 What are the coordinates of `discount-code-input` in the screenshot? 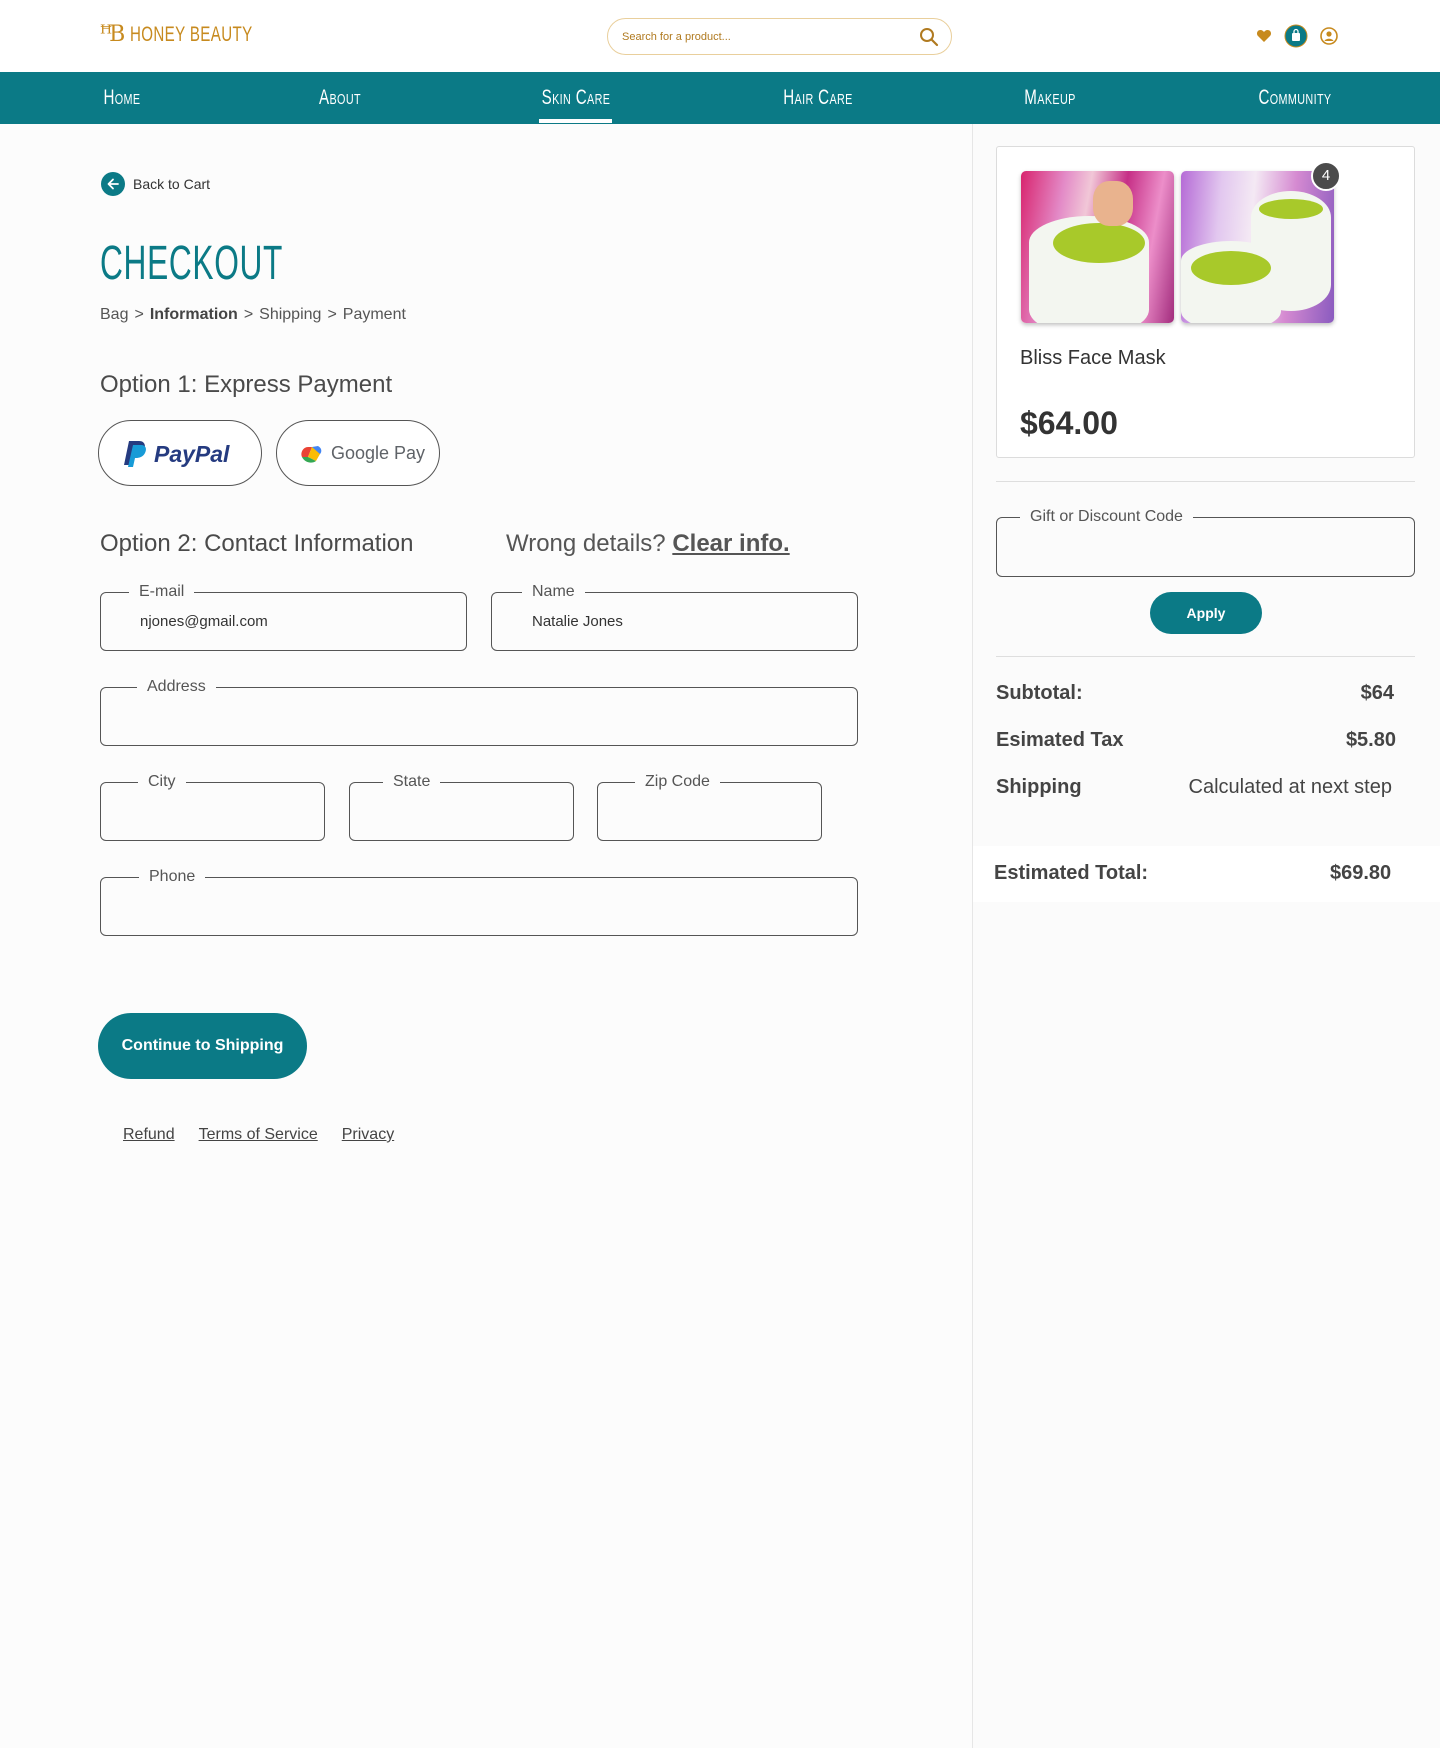 It's located at (1210, 546).